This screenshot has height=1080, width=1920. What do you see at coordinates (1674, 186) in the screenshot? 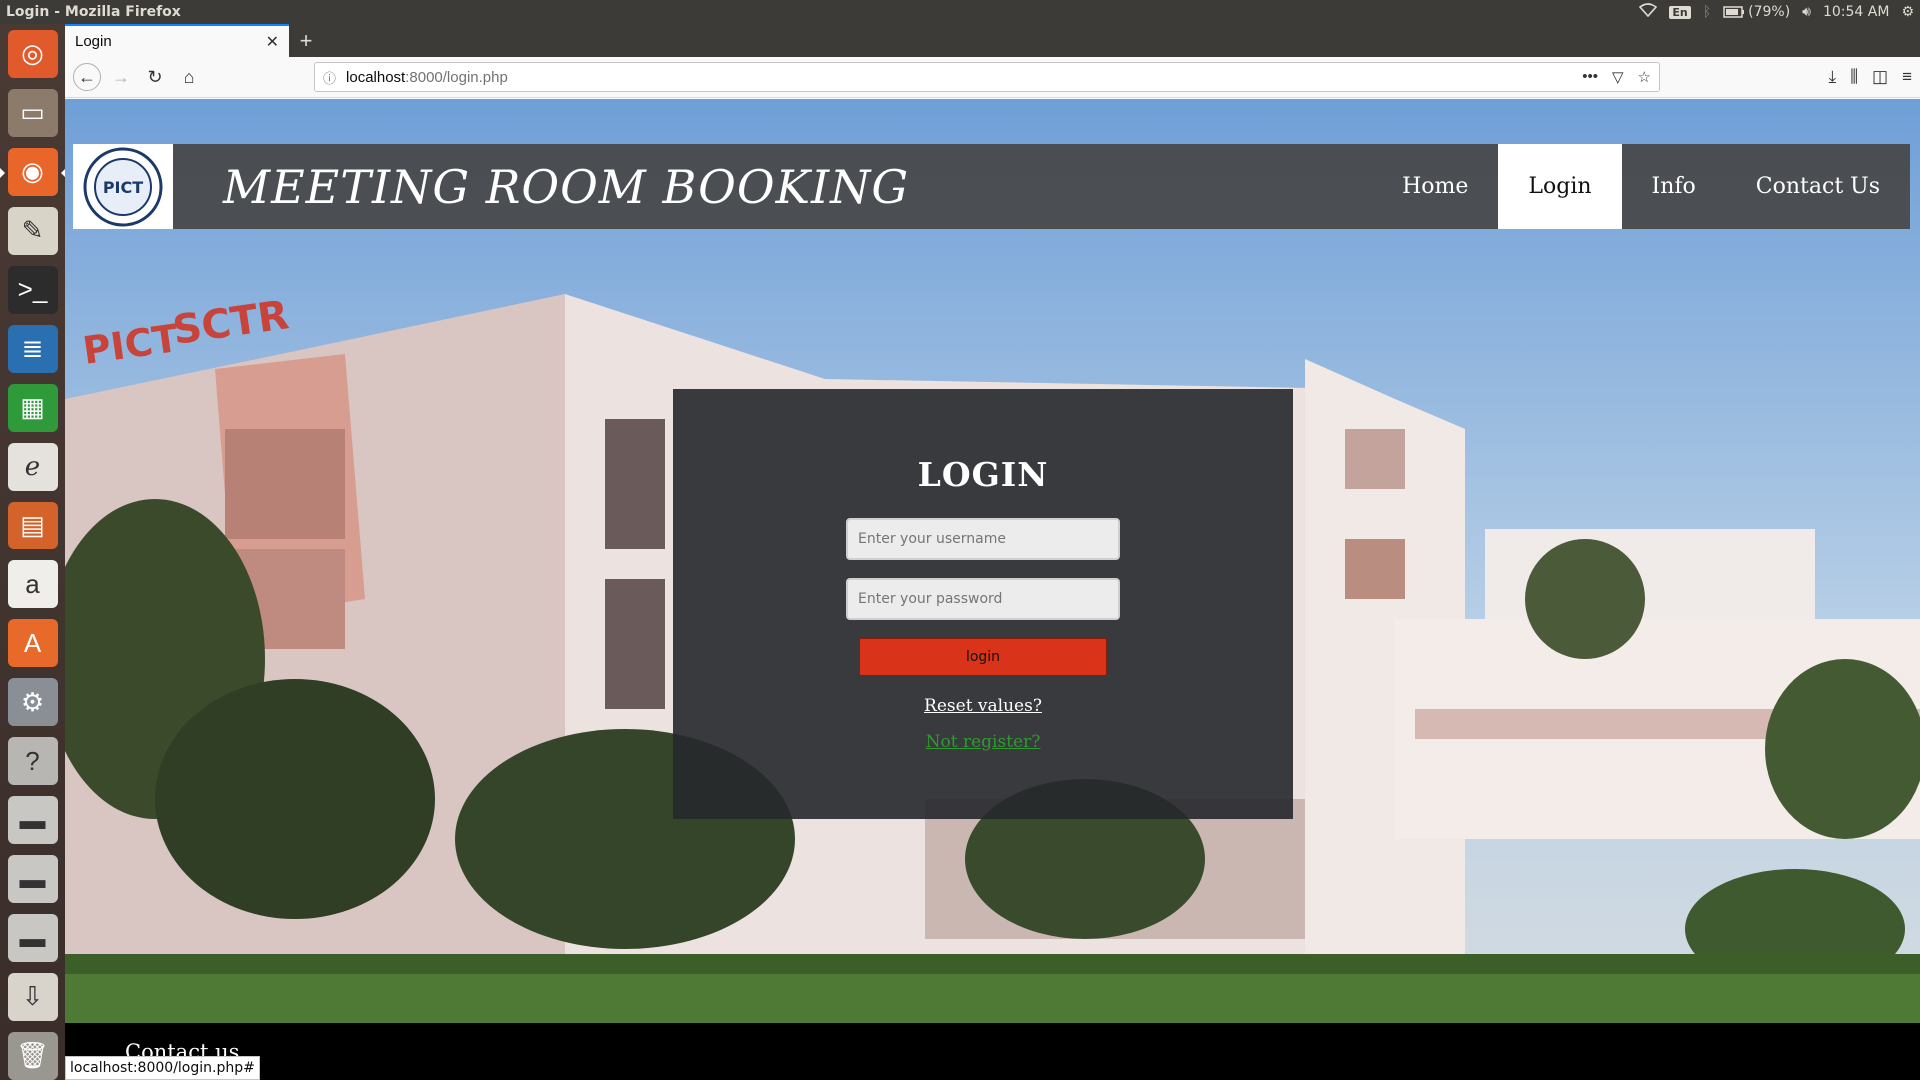
I see `menu-item-info: Info` at bounding box center [1674, 186].